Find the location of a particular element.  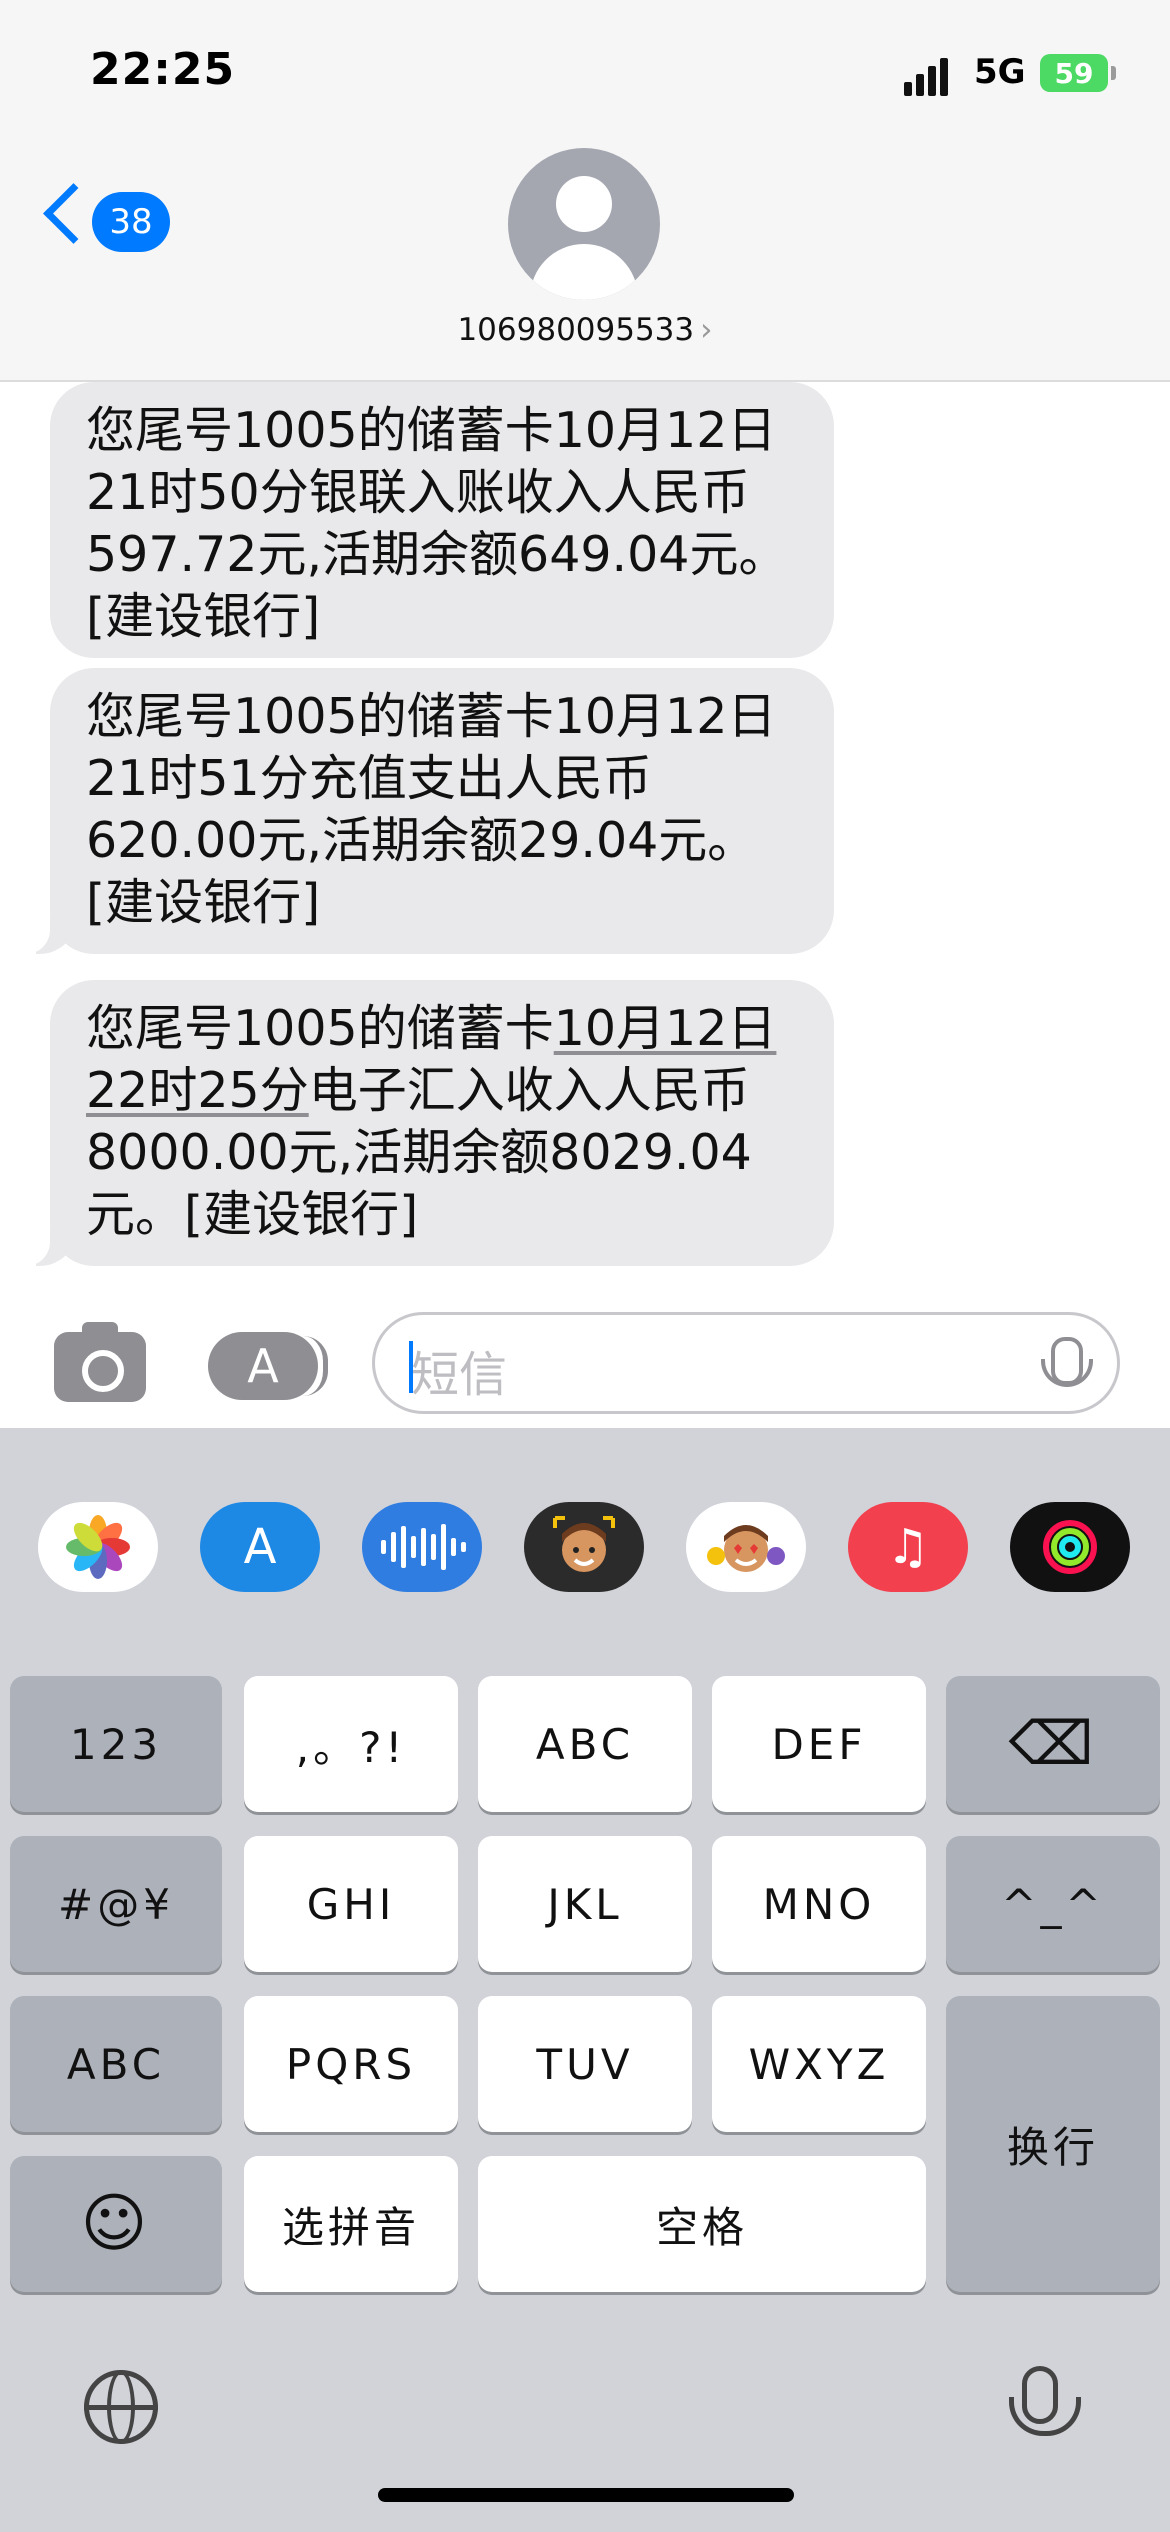

network-label: 5G is located at coordinates (1000, 72).